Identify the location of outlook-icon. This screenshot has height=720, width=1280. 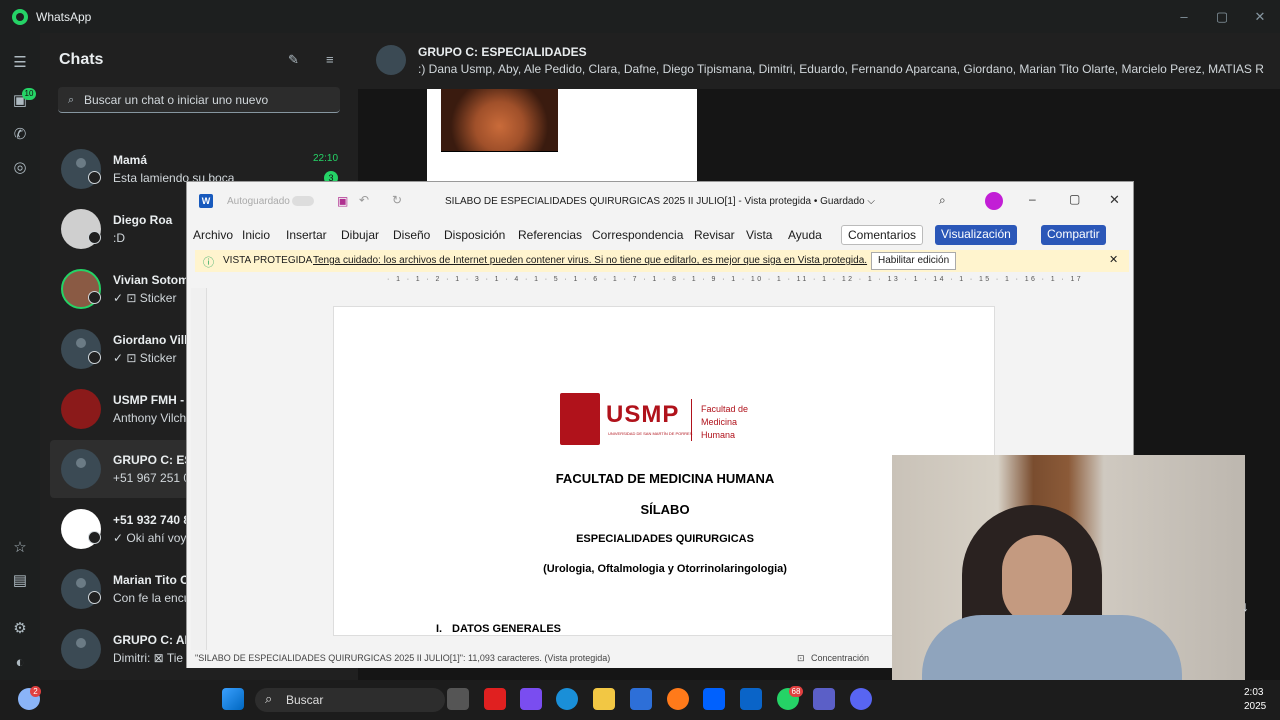
(751, 699).